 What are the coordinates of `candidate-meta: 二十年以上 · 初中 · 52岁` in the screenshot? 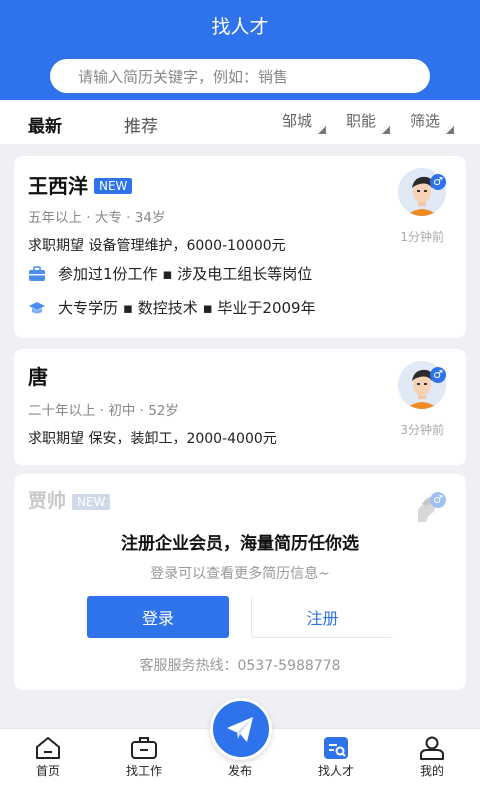 It's located at (103, 411).